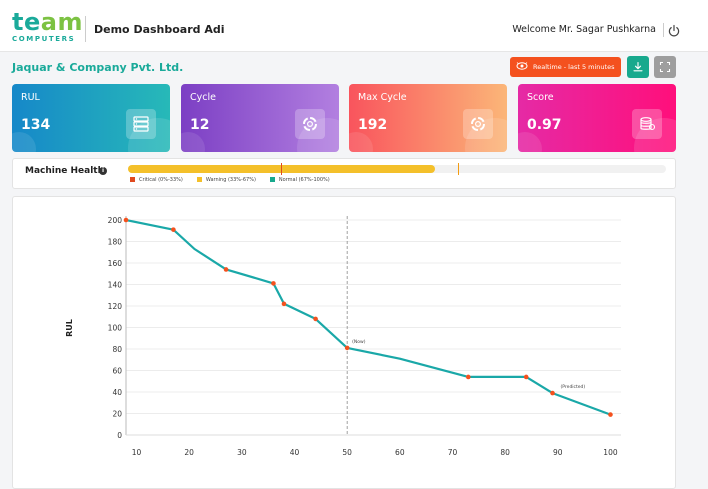 The height and width of the screenshot is (489, 708). What do you see at coordinates (36, 125) in the screenshot?
I see `card-value: 134` at bounding box center [36, 125].